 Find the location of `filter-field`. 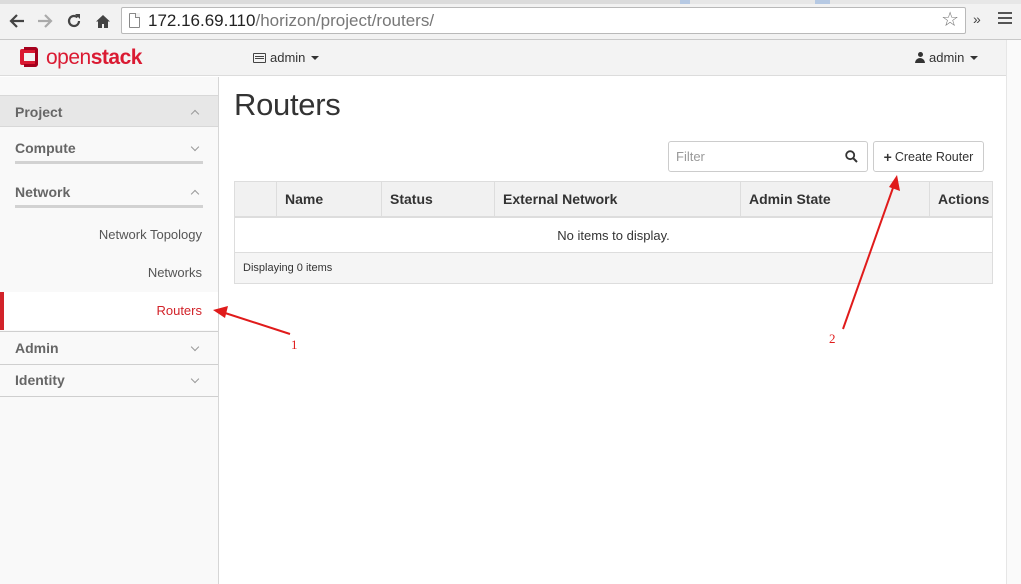

filter-field is located at coordinates (768, 156).